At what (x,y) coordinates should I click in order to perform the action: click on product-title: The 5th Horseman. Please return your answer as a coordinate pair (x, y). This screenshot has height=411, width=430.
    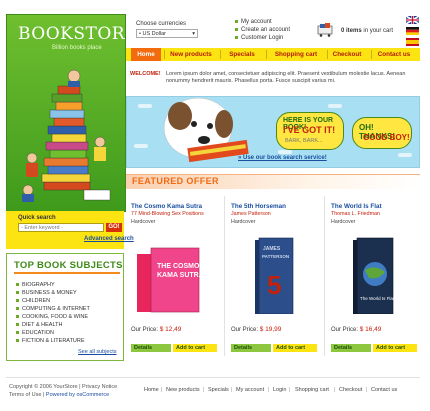
    Looking at the image, I should click on (258, 206).